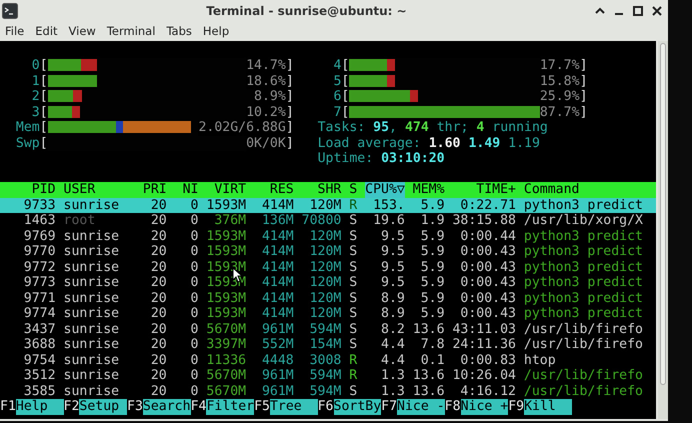 This screenshot has height=423, width=692. What do you see at coordinates (349, 190) in the screenshot?
I see `column-header: S` at bounding box center [349, 190].